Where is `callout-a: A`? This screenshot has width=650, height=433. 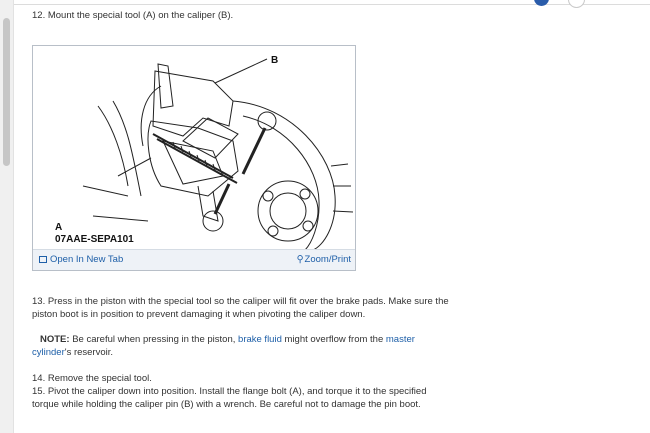
callout-a: A is located at coordinates (58, 227).